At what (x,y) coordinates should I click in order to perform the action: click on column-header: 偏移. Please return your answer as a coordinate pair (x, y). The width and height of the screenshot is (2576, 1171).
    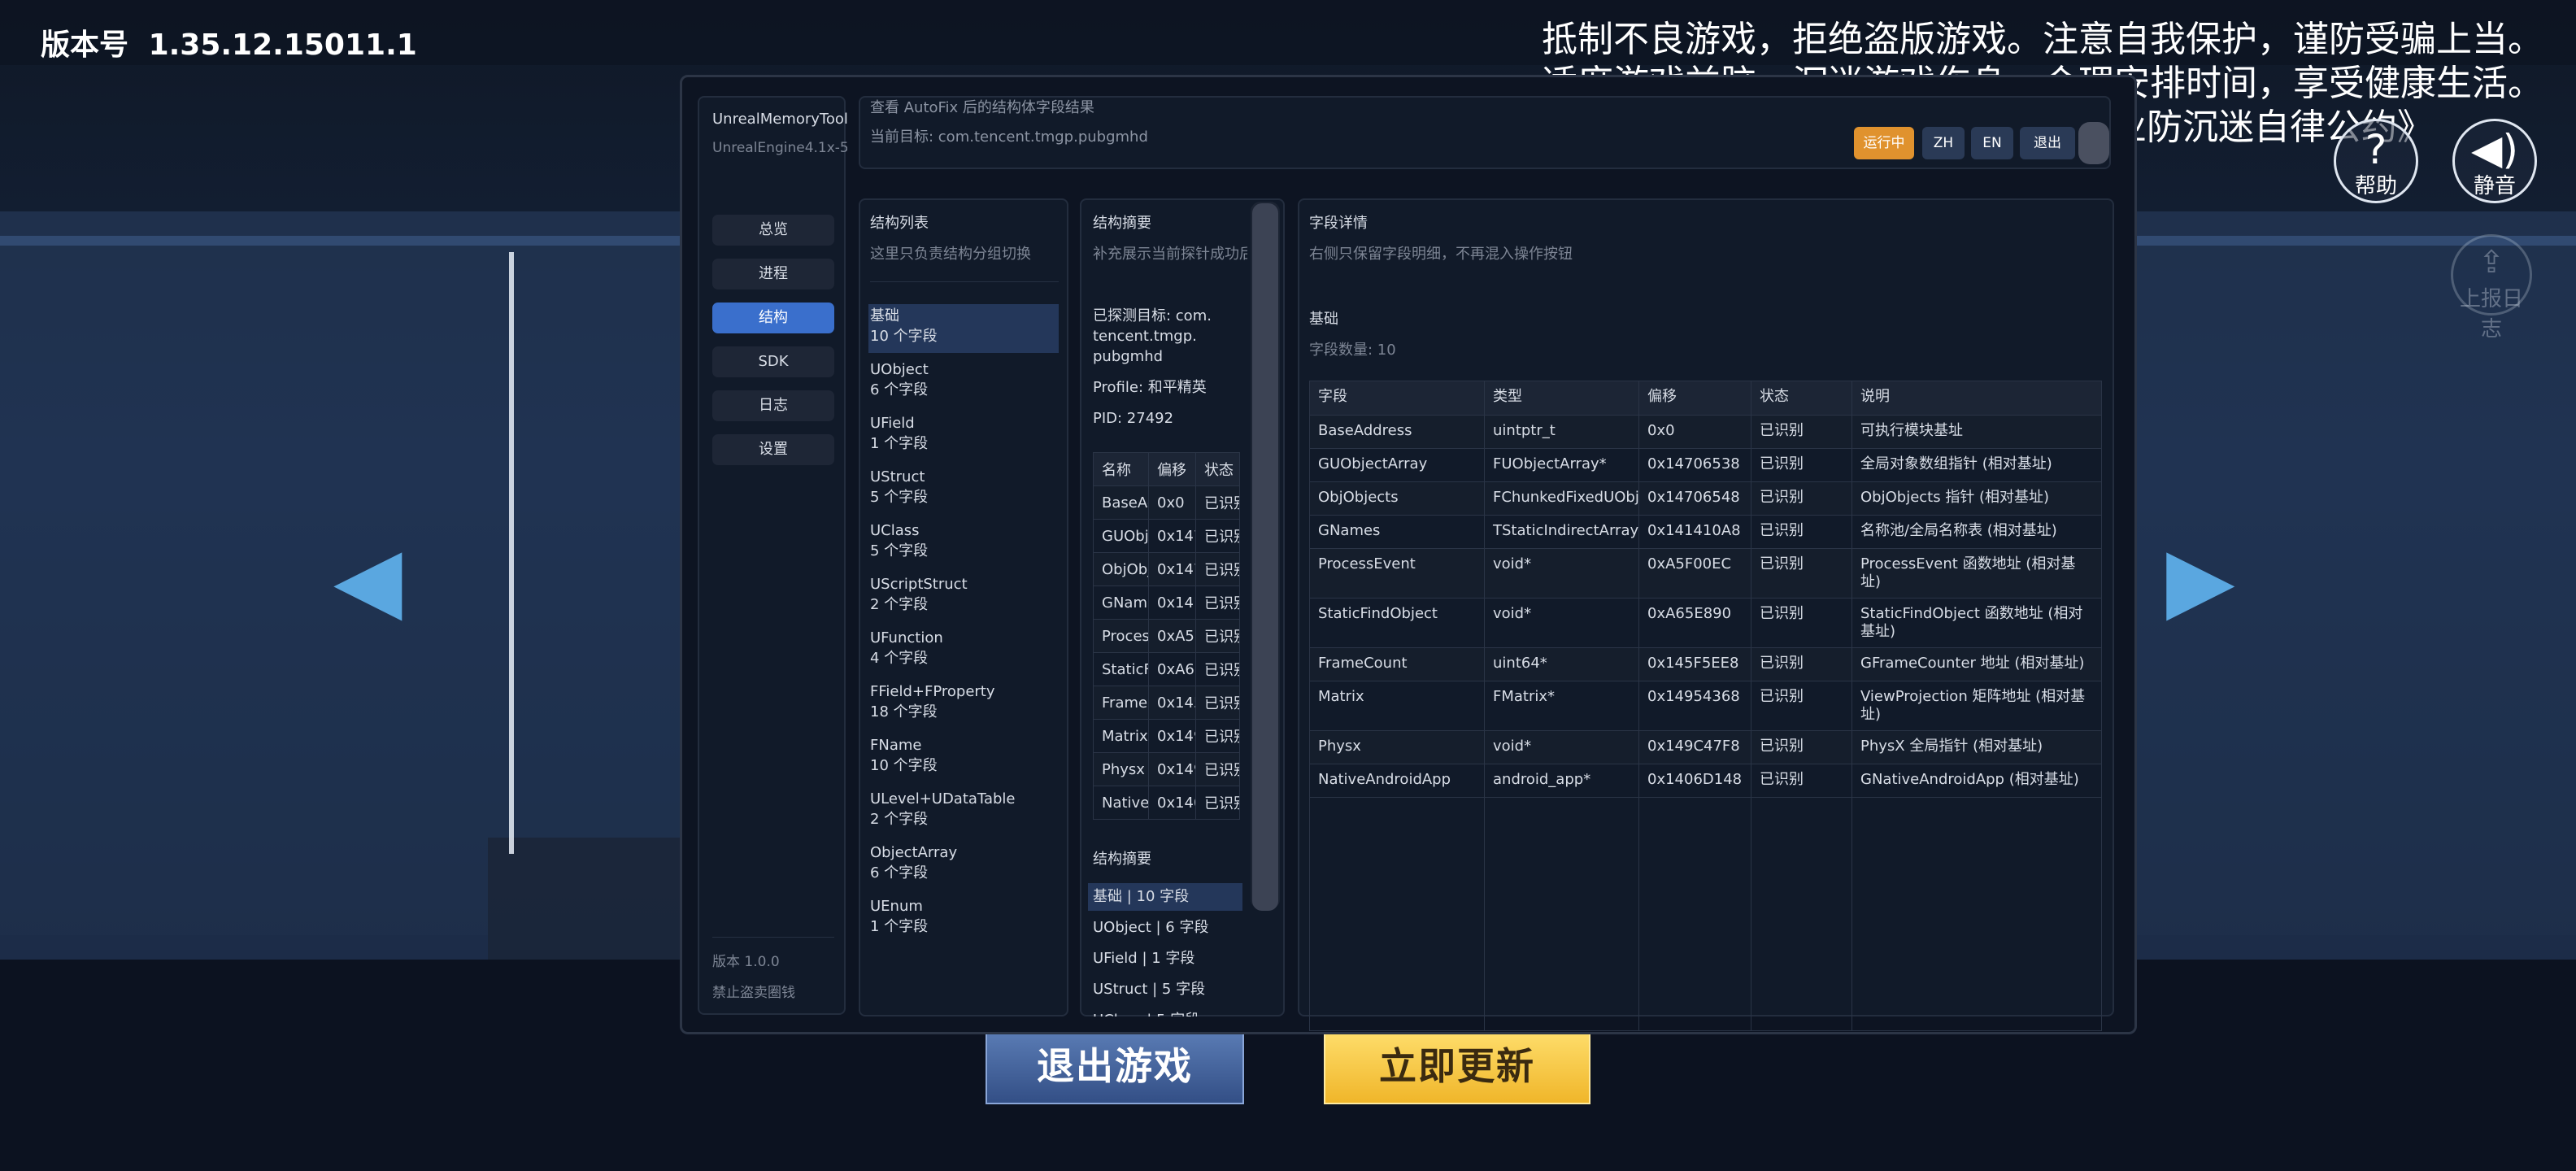
    Looking at the image, I should click on (1172, 469).